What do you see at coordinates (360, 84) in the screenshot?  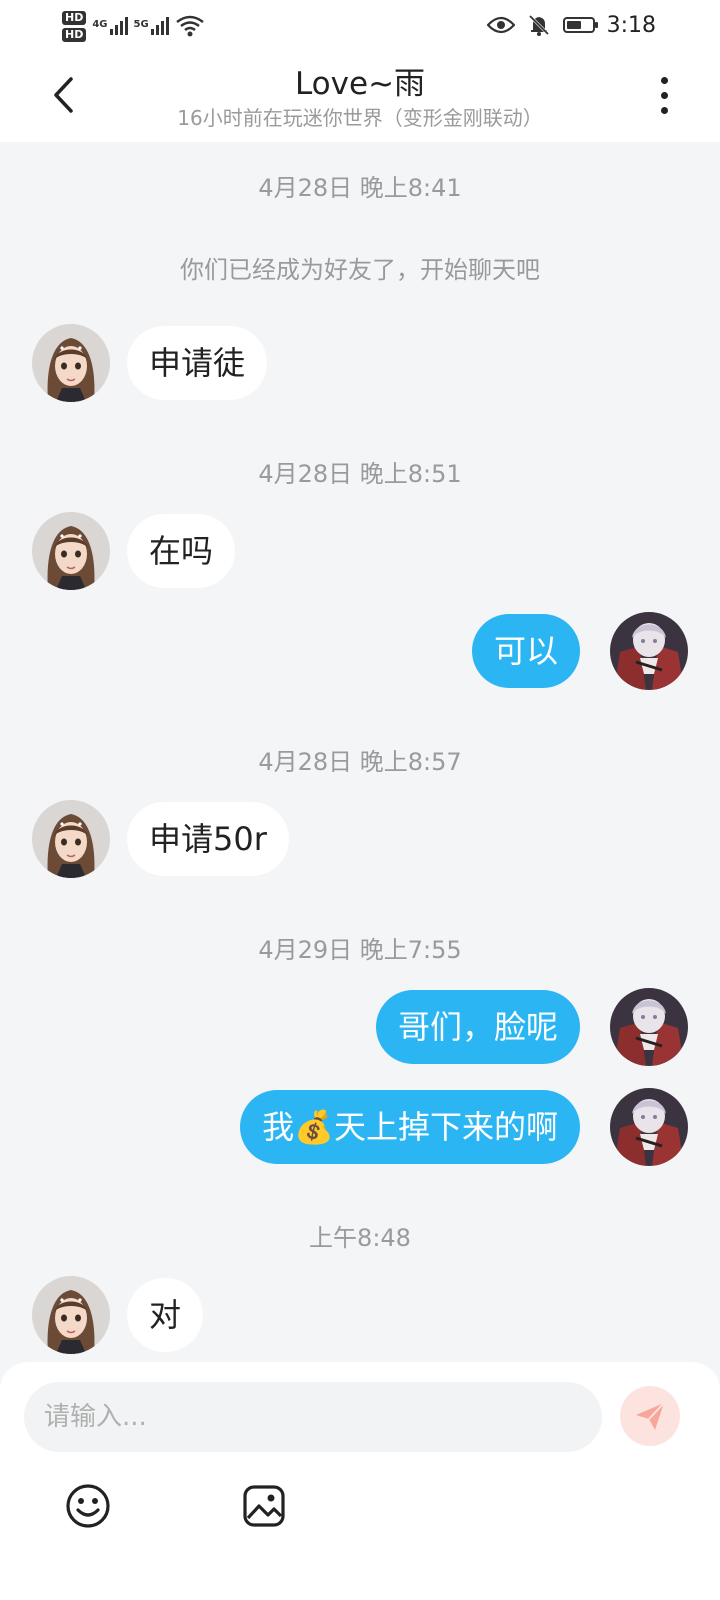 I see `contact-name: Love~雨` at bounding box center [360, 84].